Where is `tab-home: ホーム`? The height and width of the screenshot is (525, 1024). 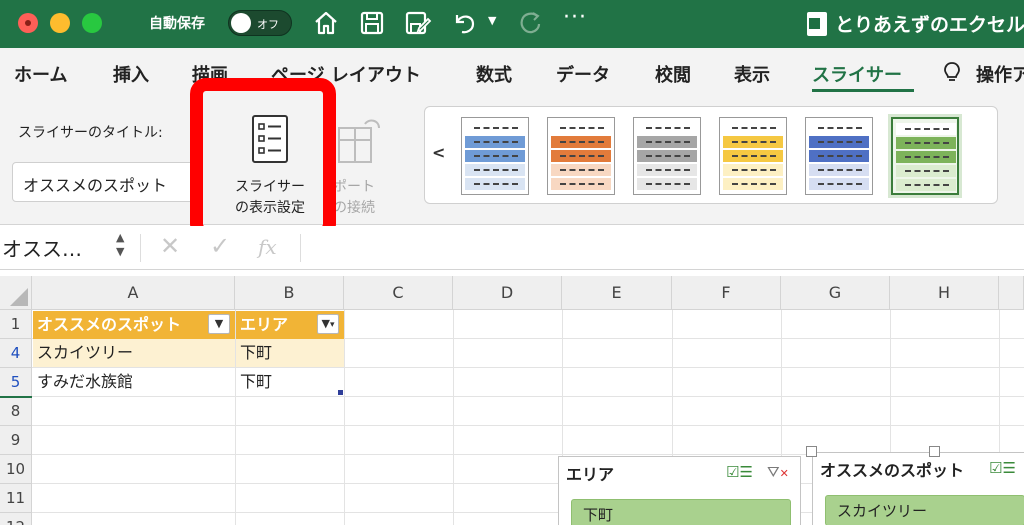
tab-home: ホーム is located at coordinates (40, 74).